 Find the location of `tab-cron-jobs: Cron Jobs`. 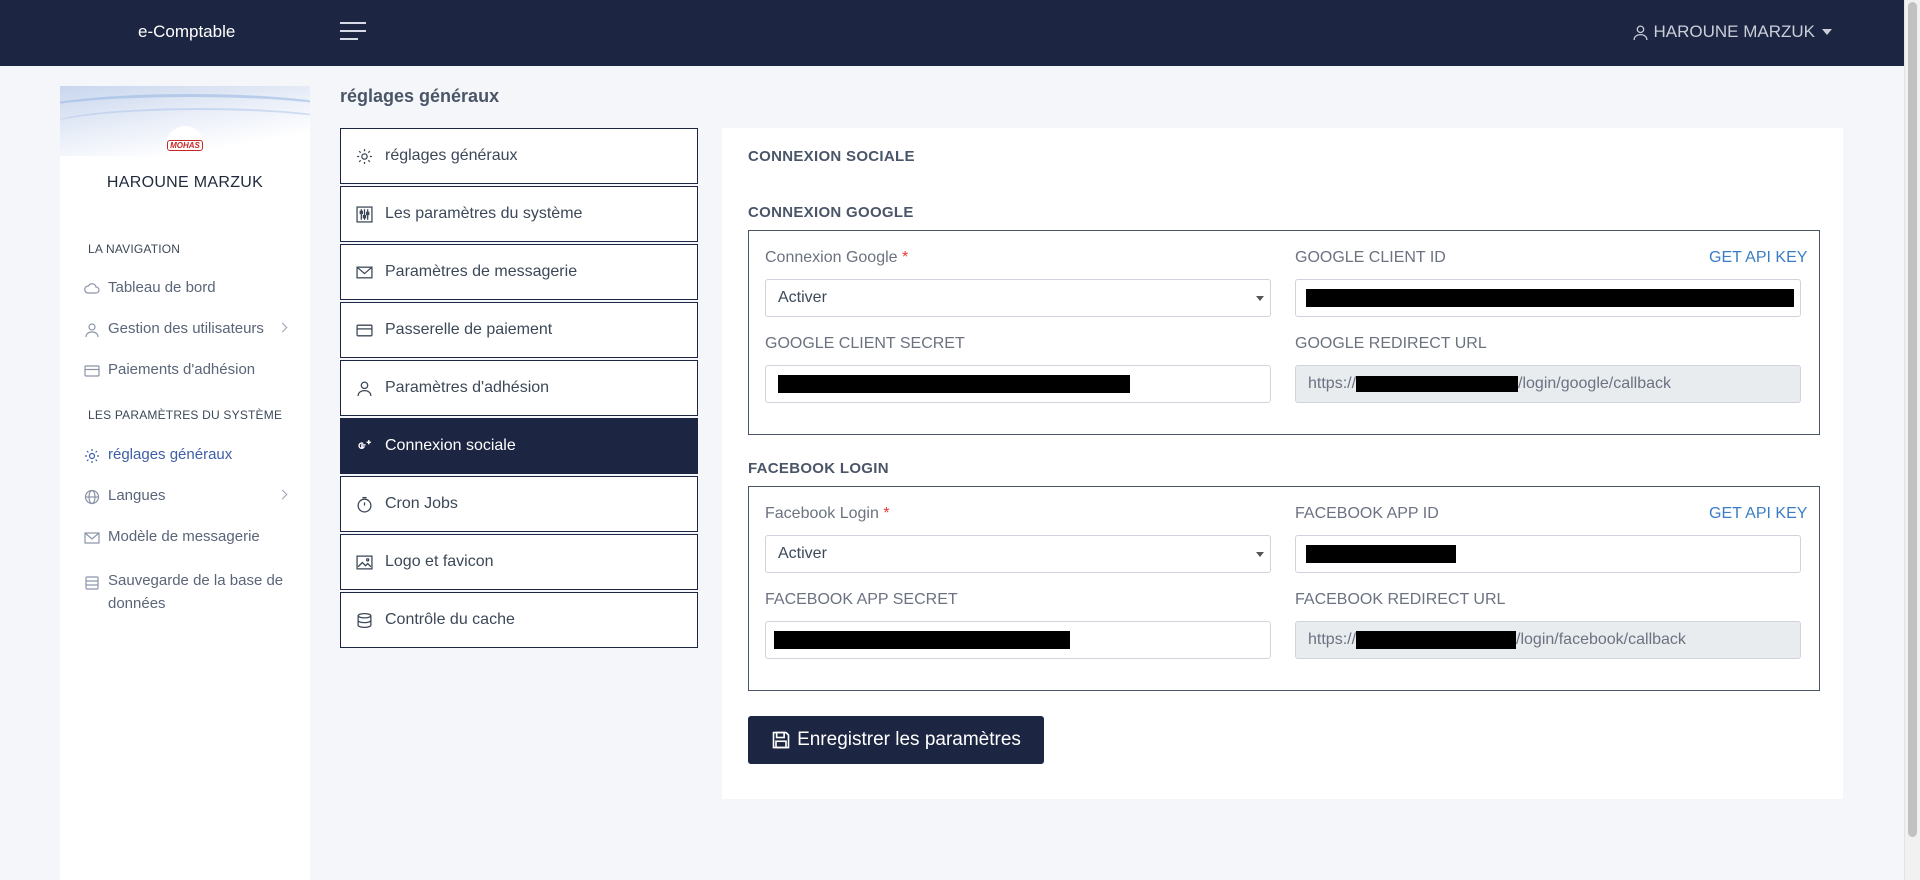

tab-cron-jobs: Cron Jobs is located at coordinates (519, 504).